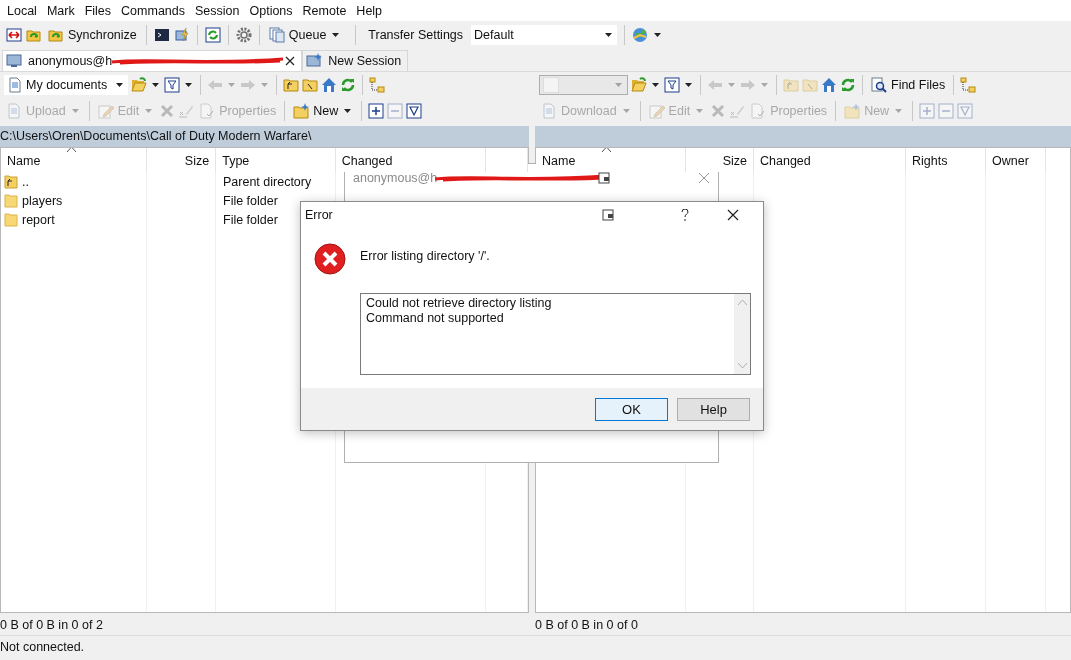 The image size is (1071, 660). Describe the element at coordinates (243, 35) in the screenshot. I see `gear-icon` at that location.